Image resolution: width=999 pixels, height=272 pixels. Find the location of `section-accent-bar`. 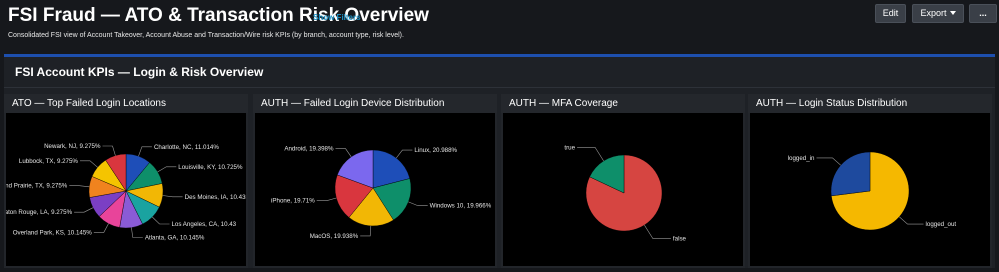

section-accent-bar is located at coordinates (499, 55).